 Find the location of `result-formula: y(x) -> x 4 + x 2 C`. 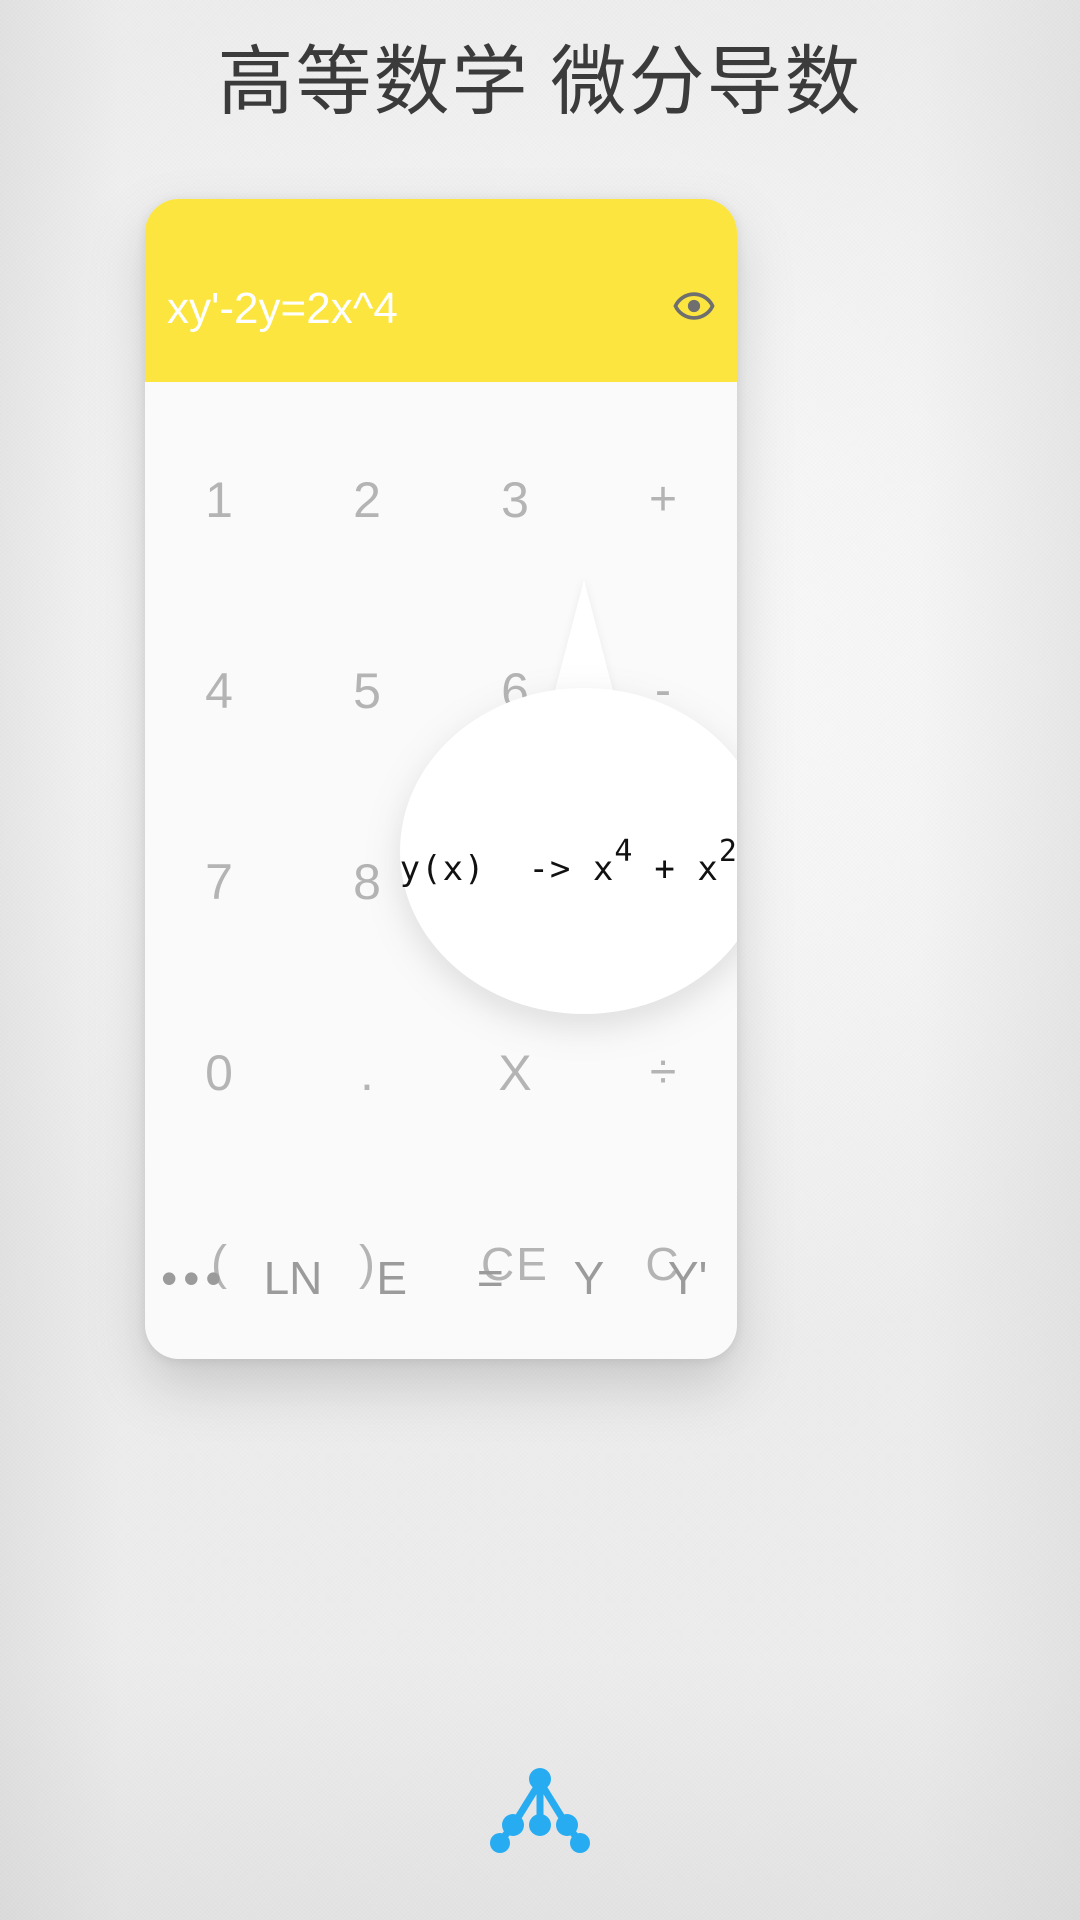

result-formula: y(x) -> x 4 + x 2 C is located at coordinates (568, 861).